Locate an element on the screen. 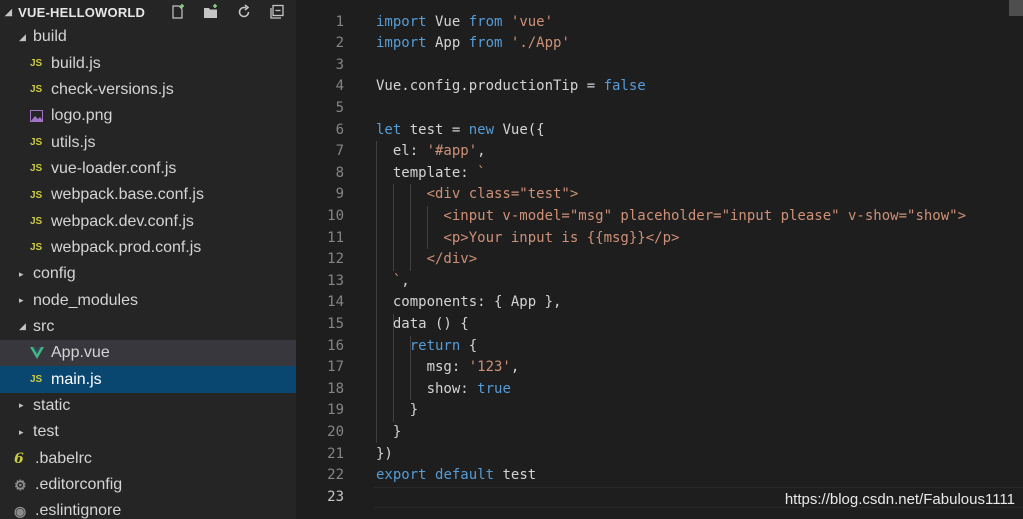 Image resolution: width=1023 pixels, height=519 pixels. line-number: 17 is located at coordinates (335, 367).